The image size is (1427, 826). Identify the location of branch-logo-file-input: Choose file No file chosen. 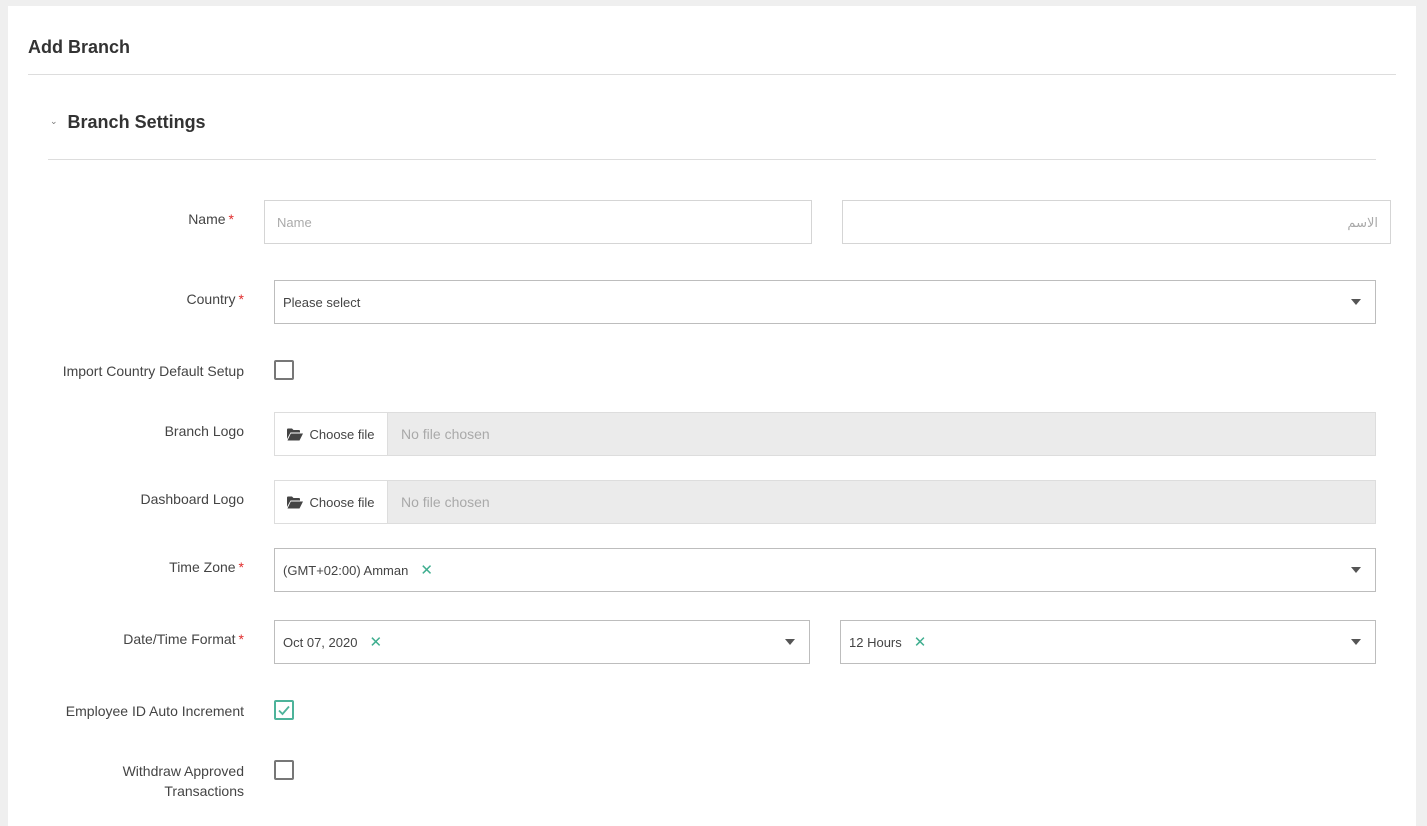
(825, 434).